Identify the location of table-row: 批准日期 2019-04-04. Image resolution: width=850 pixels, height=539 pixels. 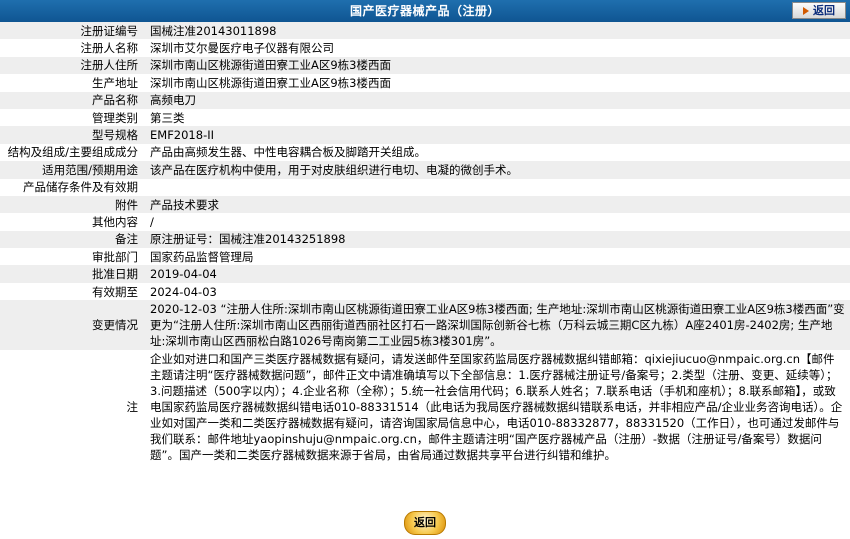
(425, 274).